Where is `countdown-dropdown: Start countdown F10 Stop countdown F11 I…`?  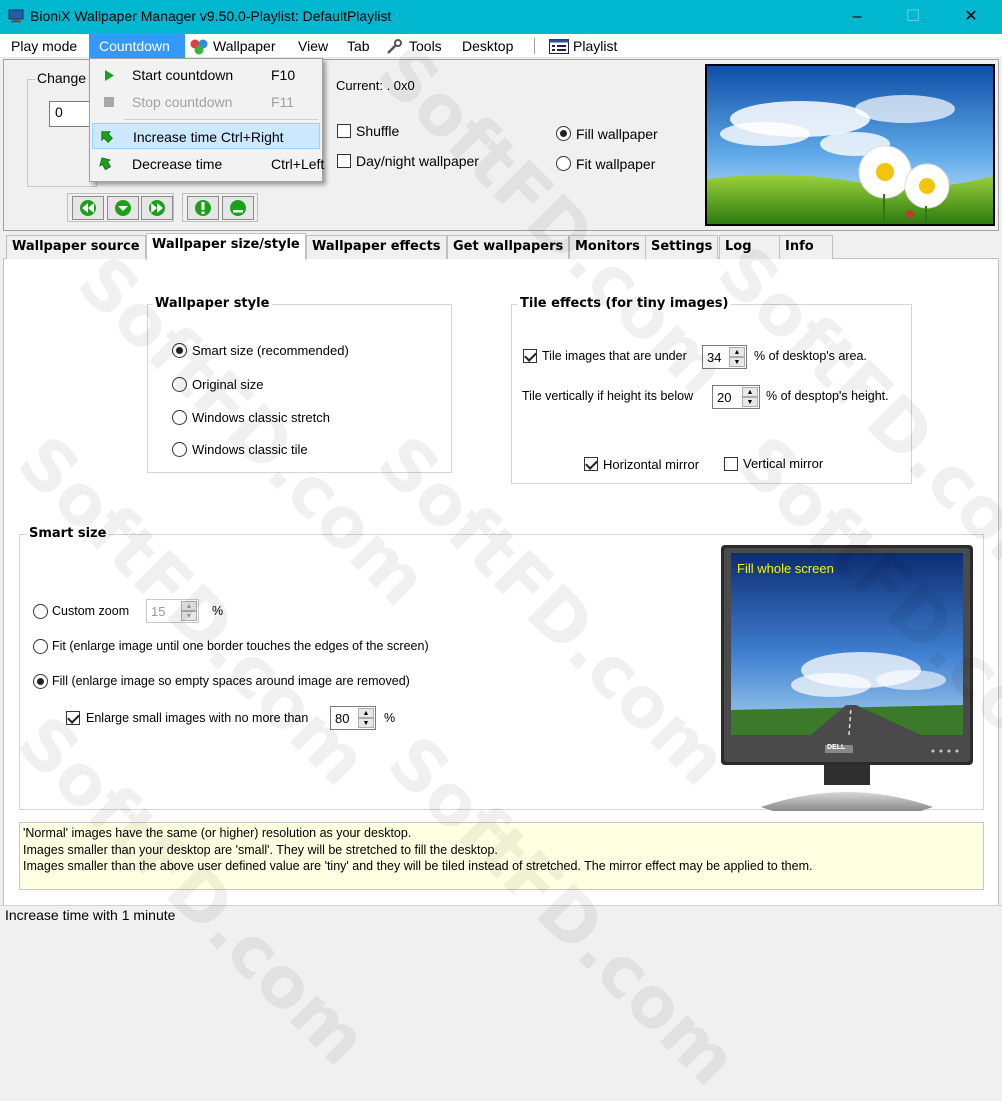
countdown-dropdown: Start countdown F10 Stop countdown F11 I… is located at coordinates (206, 120).